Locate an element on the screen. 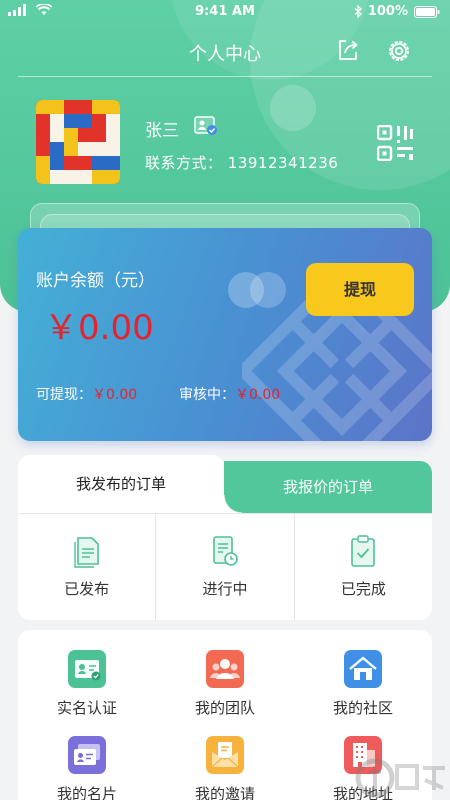  service-my-community: 我的社区 is located at coordinates (363, 684).